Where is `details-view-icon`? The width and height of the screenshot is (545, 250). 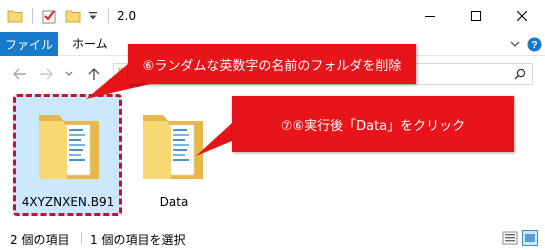 details-view-icon is located at coordinates (510, 238).